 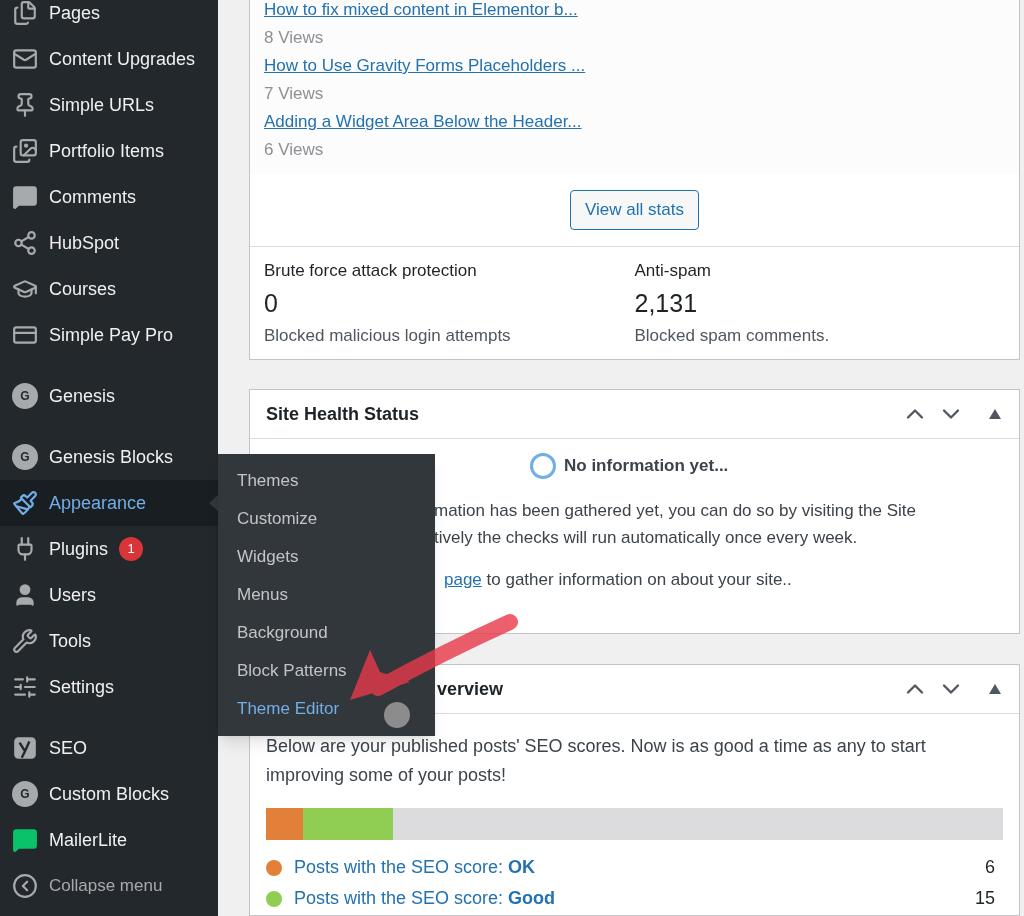 What do you see at coordinates (109, 595) in the screenshot?
I see `sidebar-item: Users` at bounding box center [109, 595].